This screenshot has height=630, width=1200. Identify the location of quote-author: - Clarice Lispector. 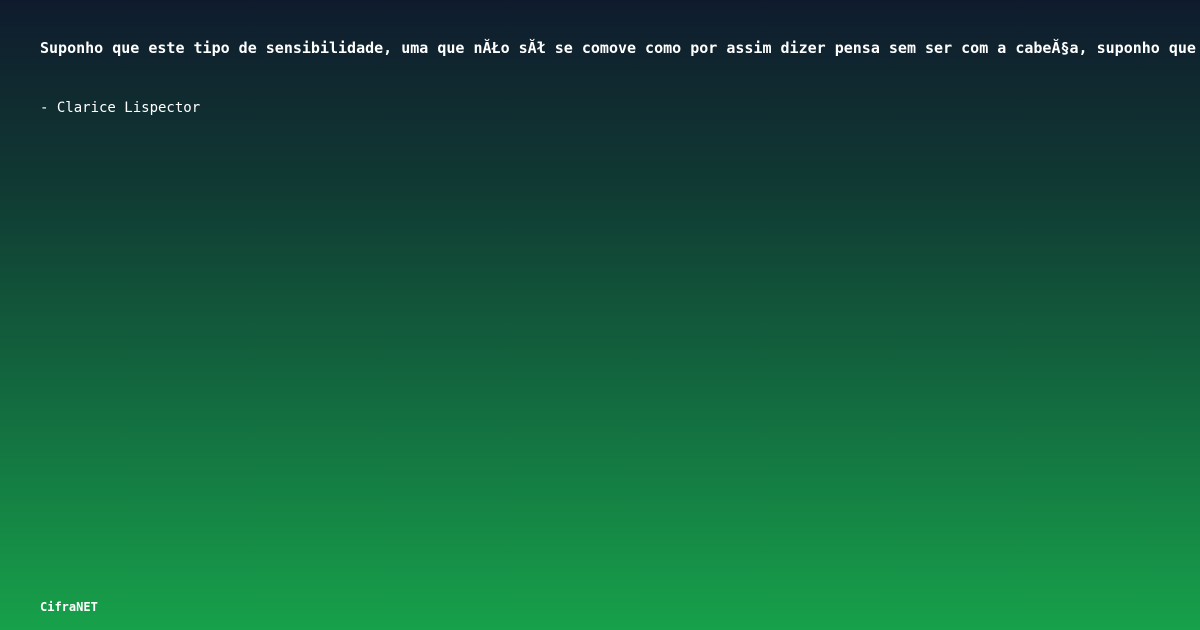
(120, 108).